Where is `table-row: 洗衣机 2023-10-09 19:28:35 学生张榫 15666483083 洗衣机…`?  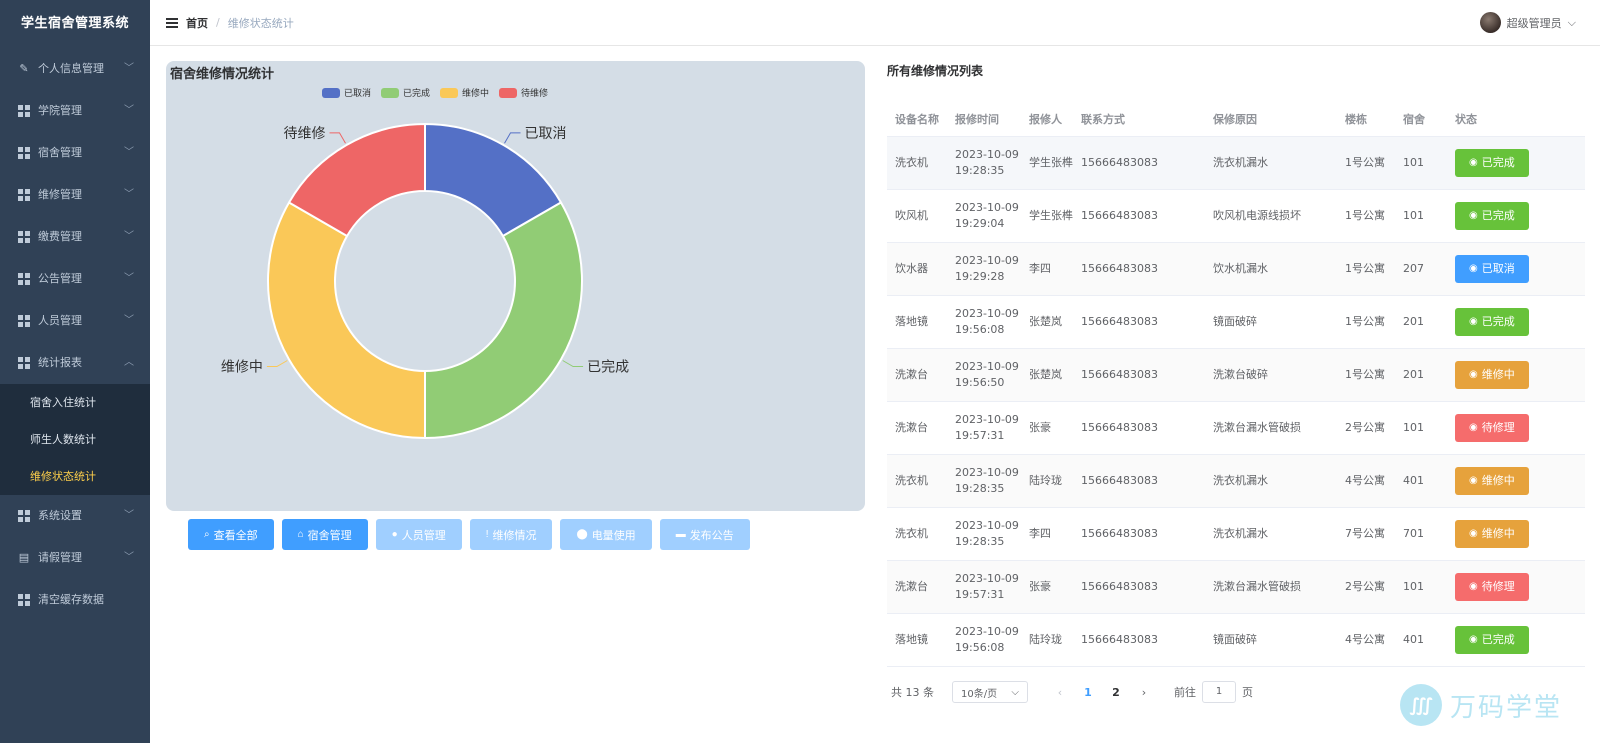 table-row: 洗衣机 2023-10-09 19:28:35 学生张榫 15666483083 洗衣机… is located at coordinates (1236, 163).